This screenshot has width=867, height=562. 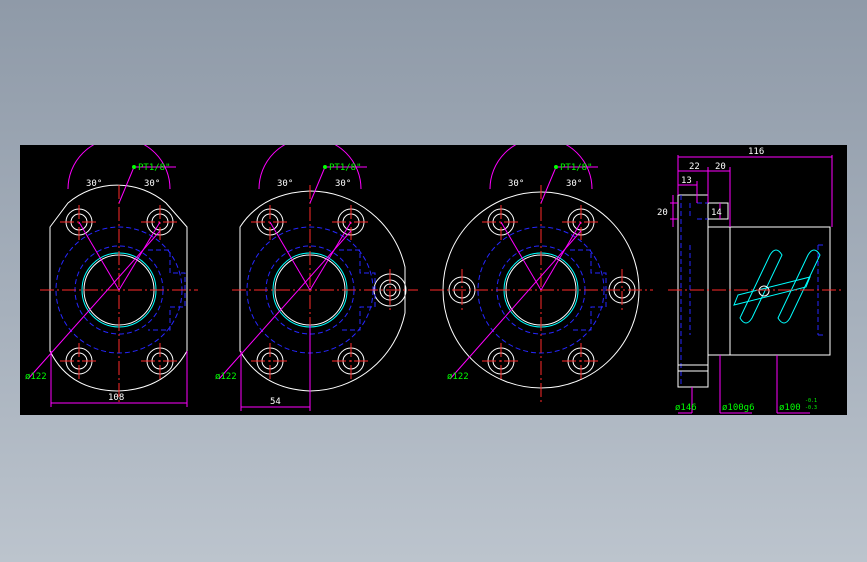 What do you see at coordinates (345, 168) in the screenshot?
I see `port-label-b: PT1/8"` at bounding box center [345, 168].